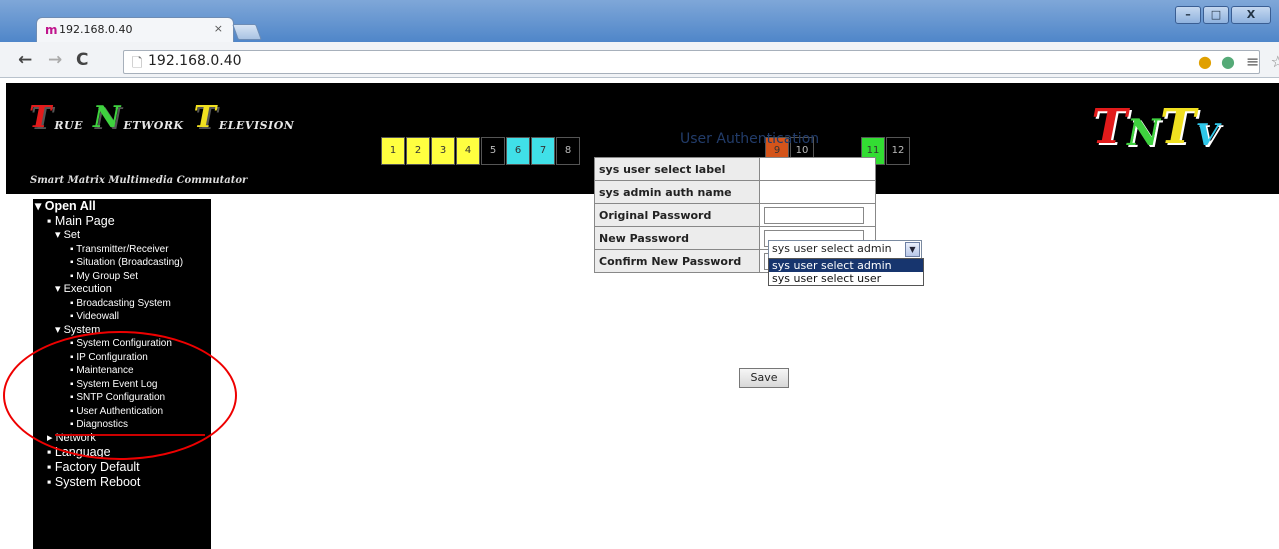  Describe the element at coordinates (82, 60) in the screenshot. I see `reload-button: C` at that location.